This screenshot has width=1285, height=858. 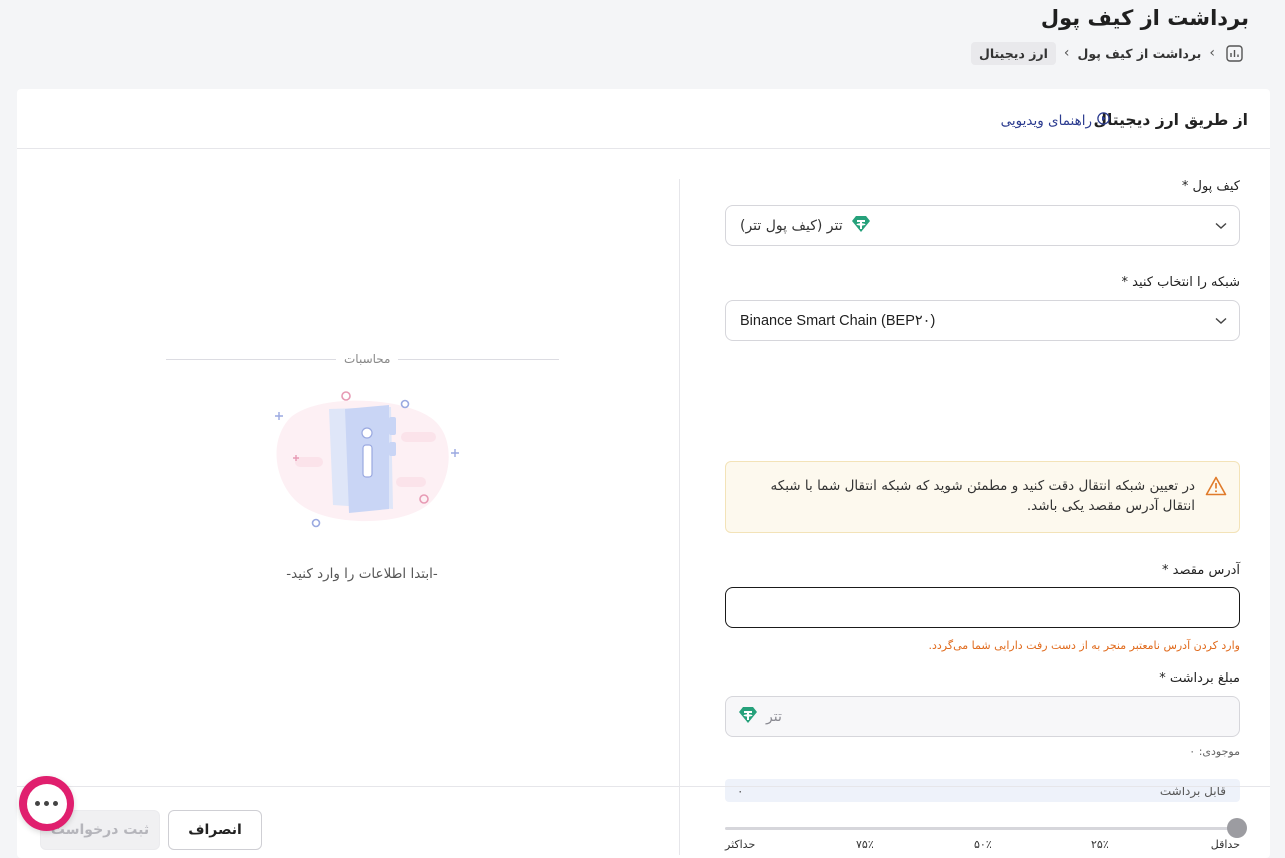 I want to click on address-input, so click(x=982, y=607).